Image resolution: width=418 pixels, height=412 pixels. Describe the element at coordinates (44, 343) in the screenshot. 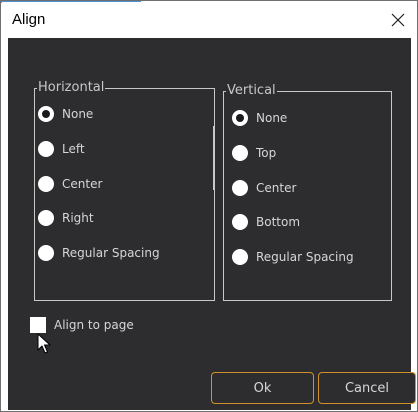

I see `mouse-pointer-icon` at that location.